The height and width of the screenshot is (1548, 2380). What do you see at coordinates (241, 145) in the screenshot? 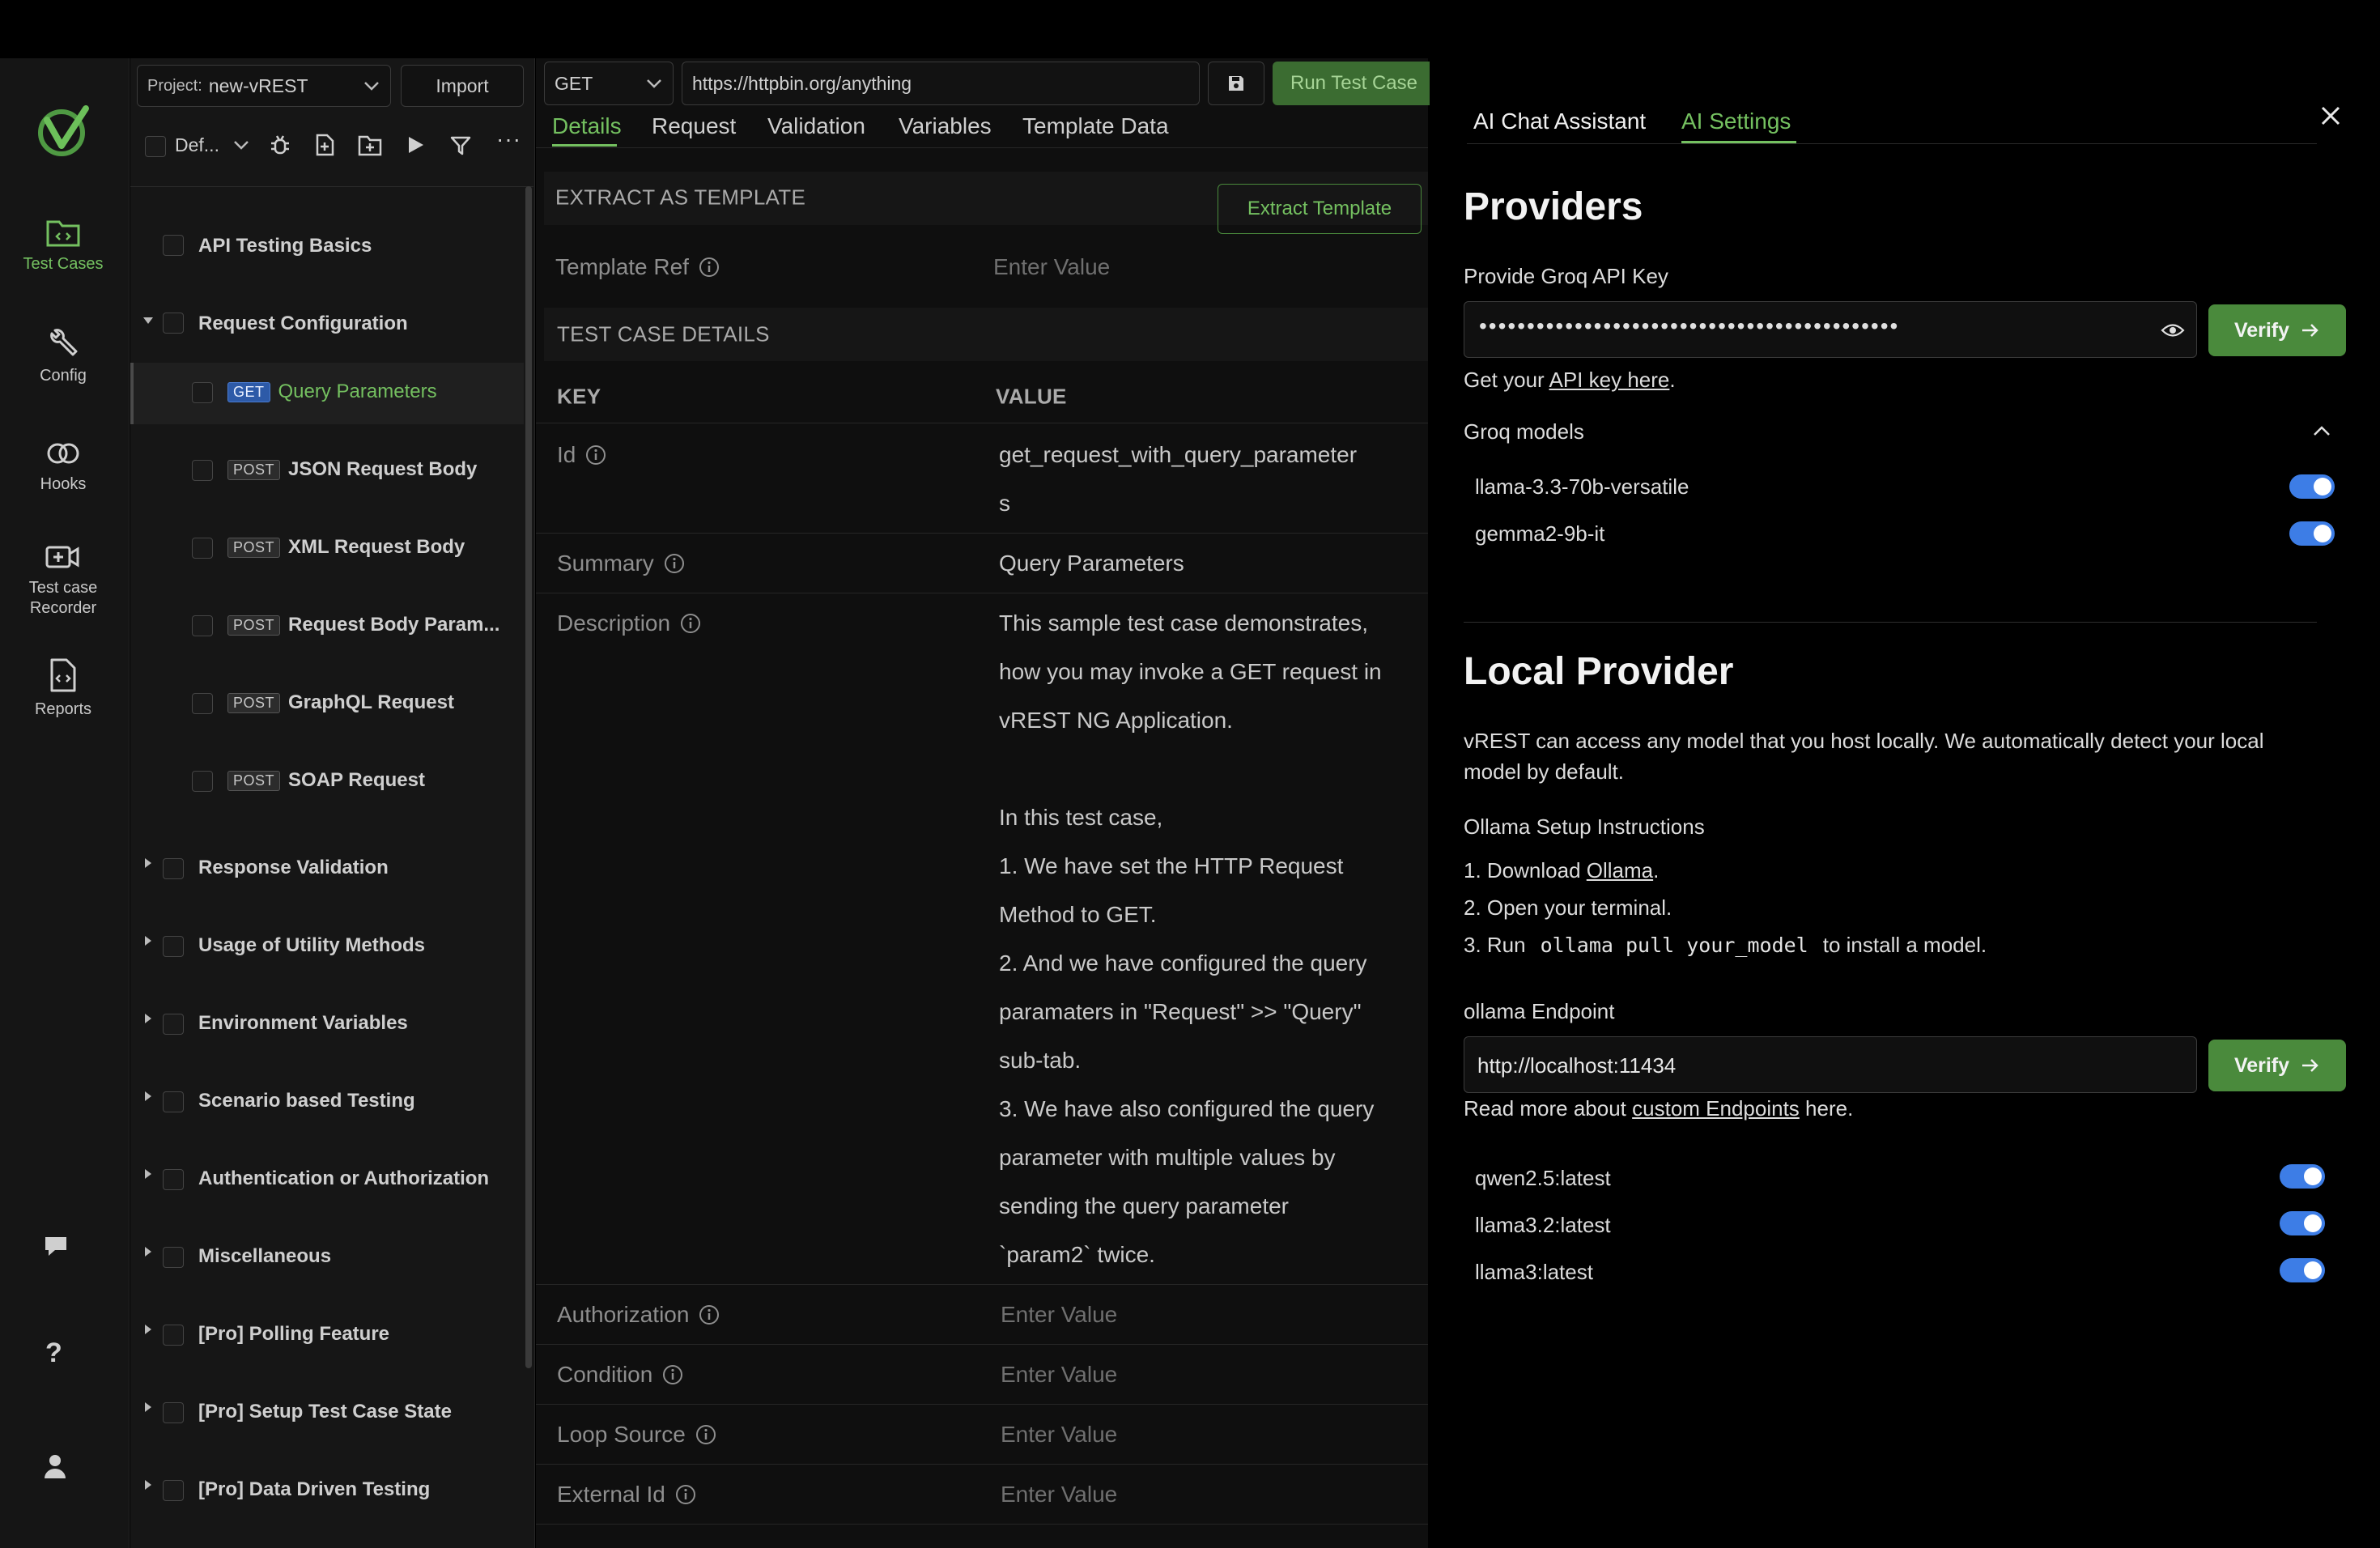
I see `chevron-down-icon` at bounding box center [241, 145].